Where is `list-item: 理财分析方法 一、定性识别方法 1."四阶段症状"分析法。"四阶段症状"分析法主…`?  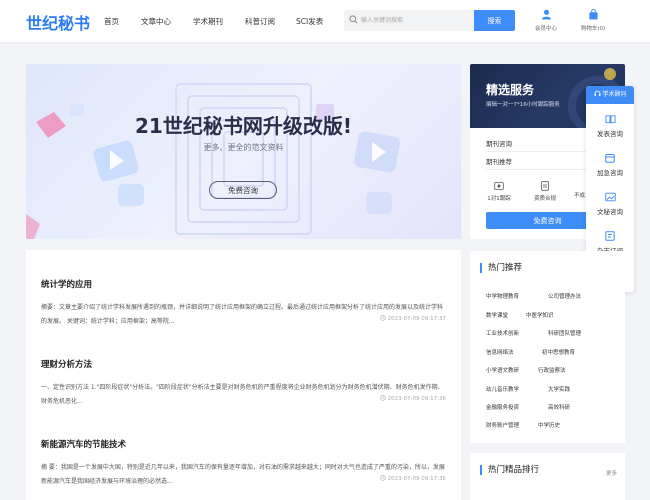
list-item: 理财分析方法 一、定性识别方法 1."四阶段症状"分析法。"四阶段症状"分析法主… is located at coordinates (243, 381).